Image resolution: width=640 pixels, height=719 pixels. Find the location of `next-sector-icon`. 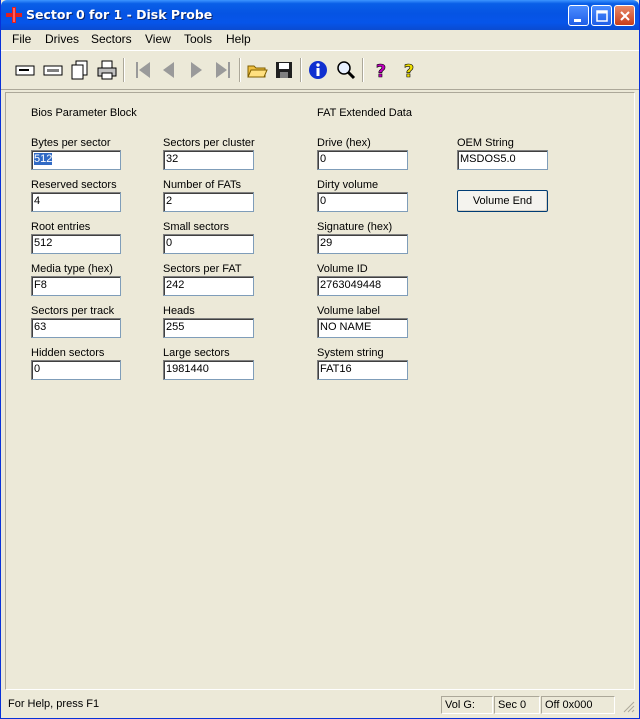

next-sector-icon is located at coordinates (196, 70).